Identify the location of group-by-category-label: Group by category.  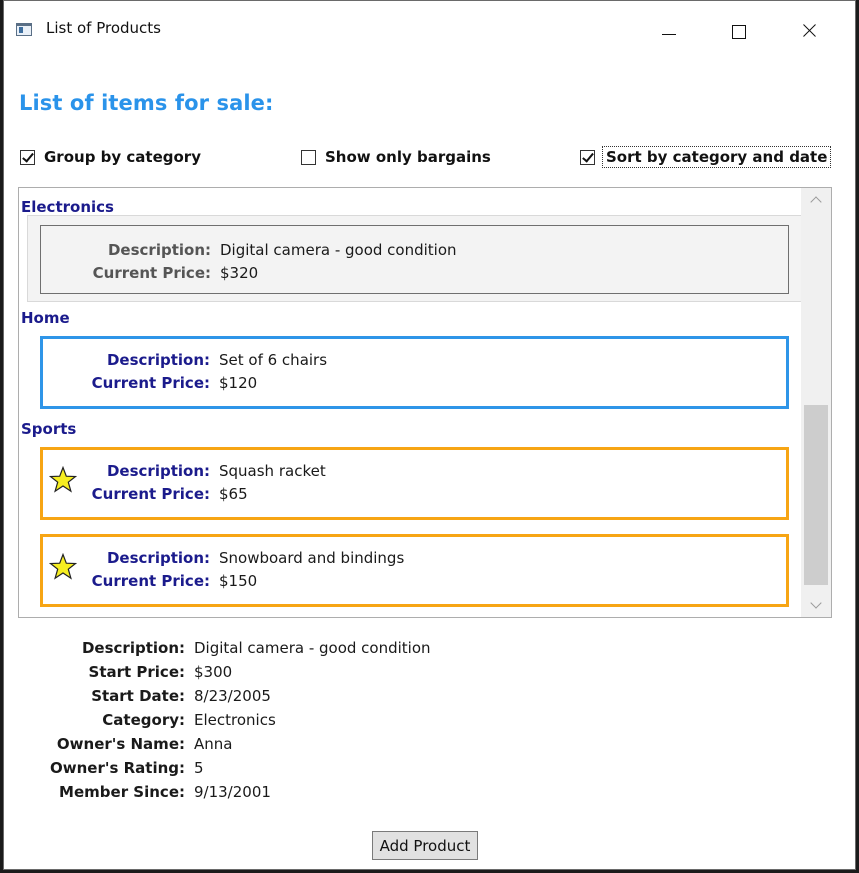
(122, 157).